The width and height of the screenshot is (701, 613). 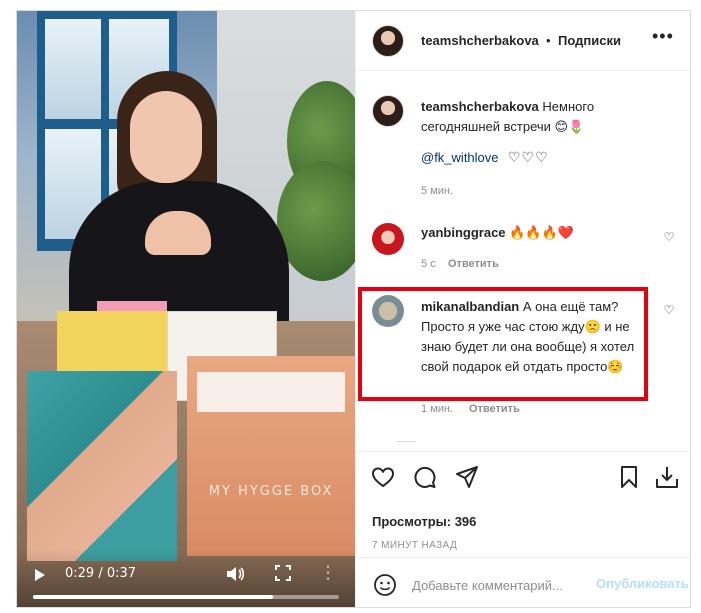 I want to click on video-progress-bar, so click(x=186, y=597).